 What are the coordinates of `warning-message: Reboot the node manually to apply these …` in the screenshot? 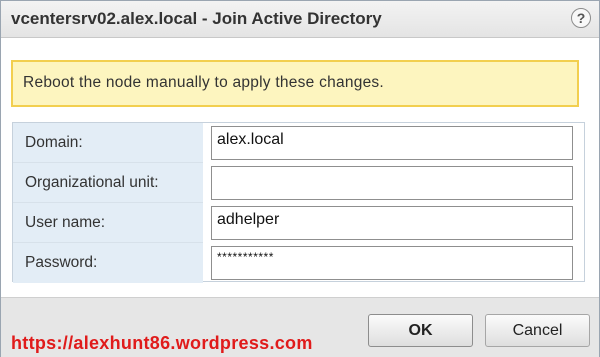 It's located at (203, 82).